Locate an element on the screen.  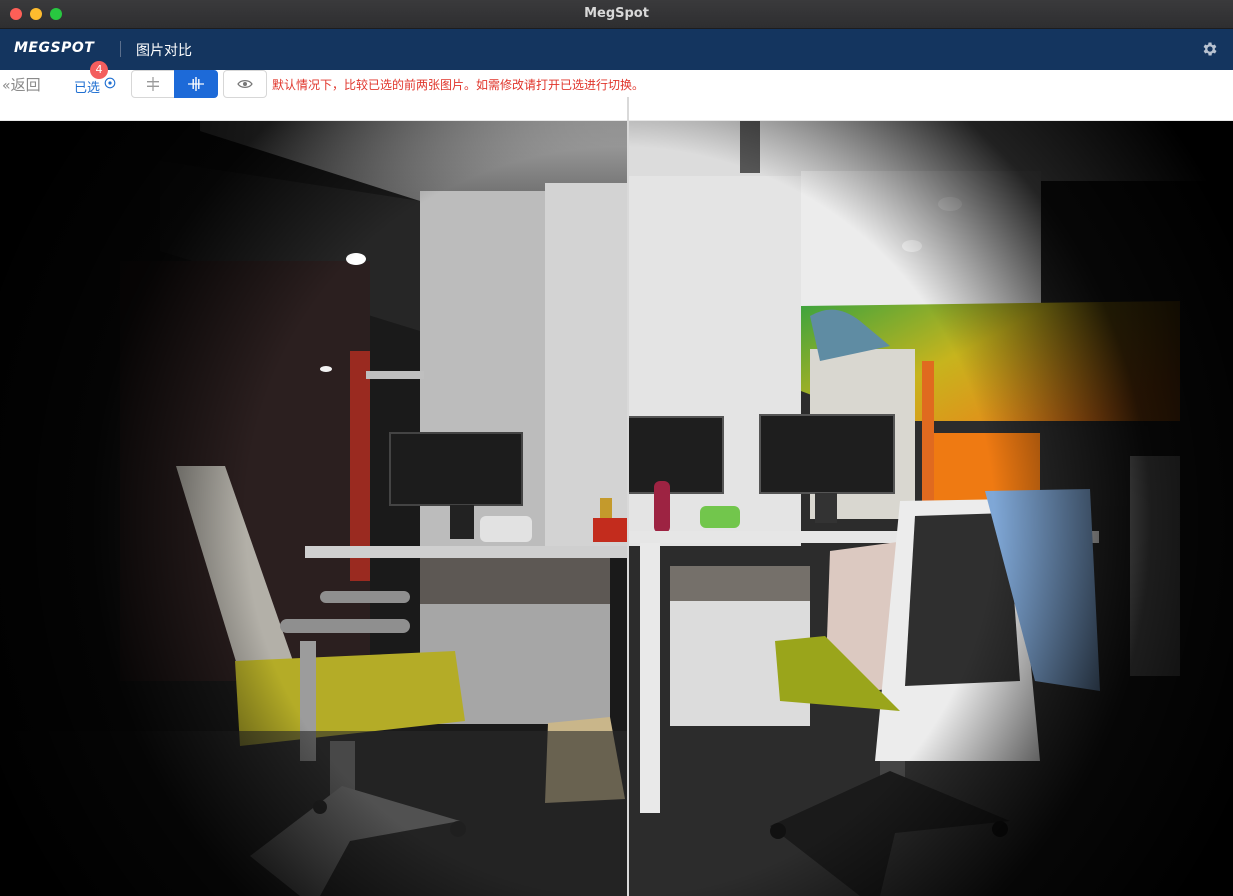
split-horizontal-icon is located at coordinates (153, 84).